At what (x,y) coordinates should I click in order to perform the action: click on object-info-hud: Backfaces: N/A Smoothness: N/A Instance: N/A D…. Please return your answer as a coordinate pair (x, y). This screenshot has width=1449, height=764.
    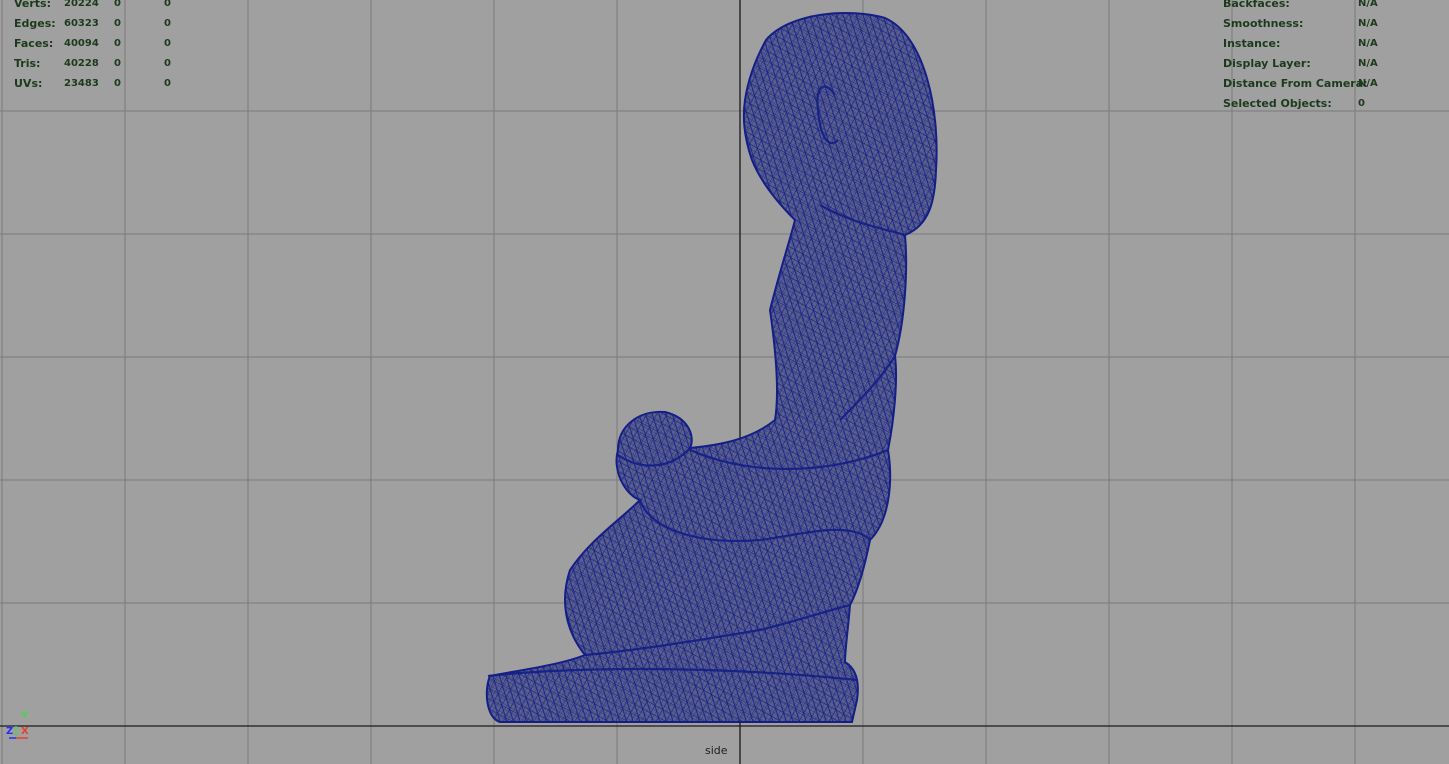
    Looking at the image, I should click on (1333, 57).